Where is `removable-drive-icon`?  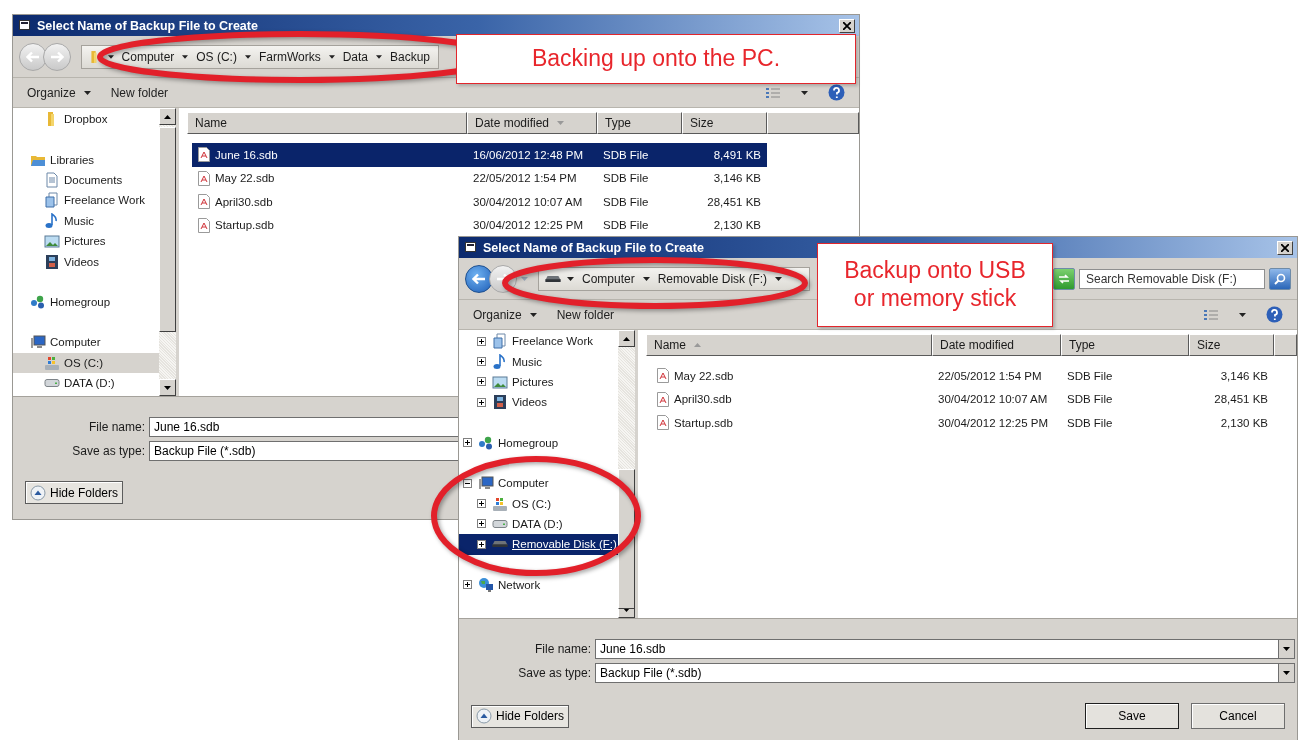
removable-drive-icon is located at coordinates (553, 278).